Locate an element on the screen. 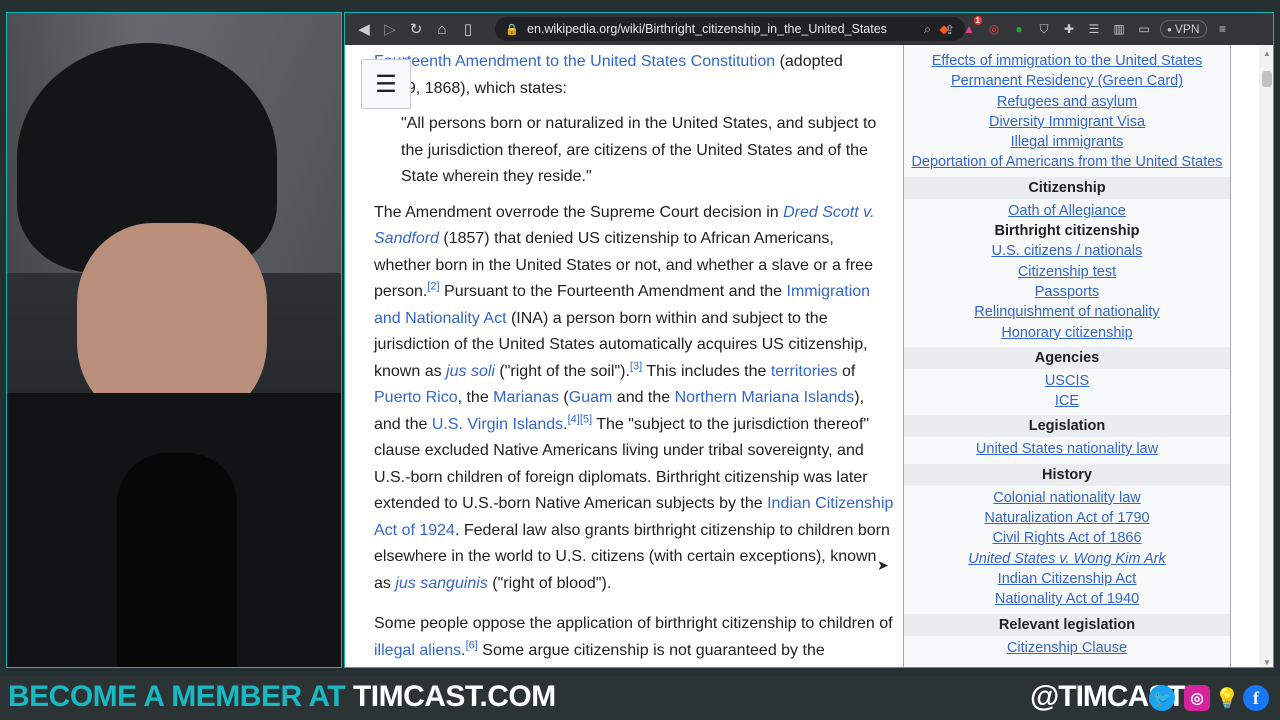  membership-cta: BECOME A MEMBER AT TIMCAST.COM is located at coordinates (282, 697).